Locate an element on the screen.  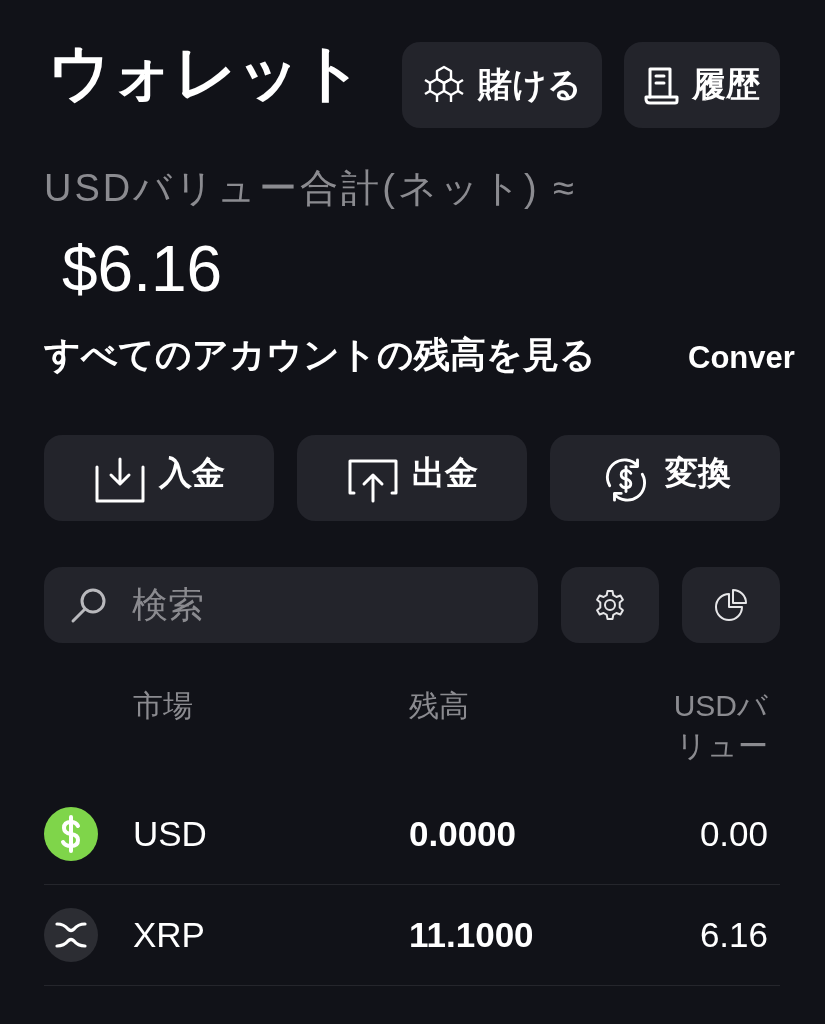
balance-cell-text: 11.1000 is located at coordinates (471, 935).